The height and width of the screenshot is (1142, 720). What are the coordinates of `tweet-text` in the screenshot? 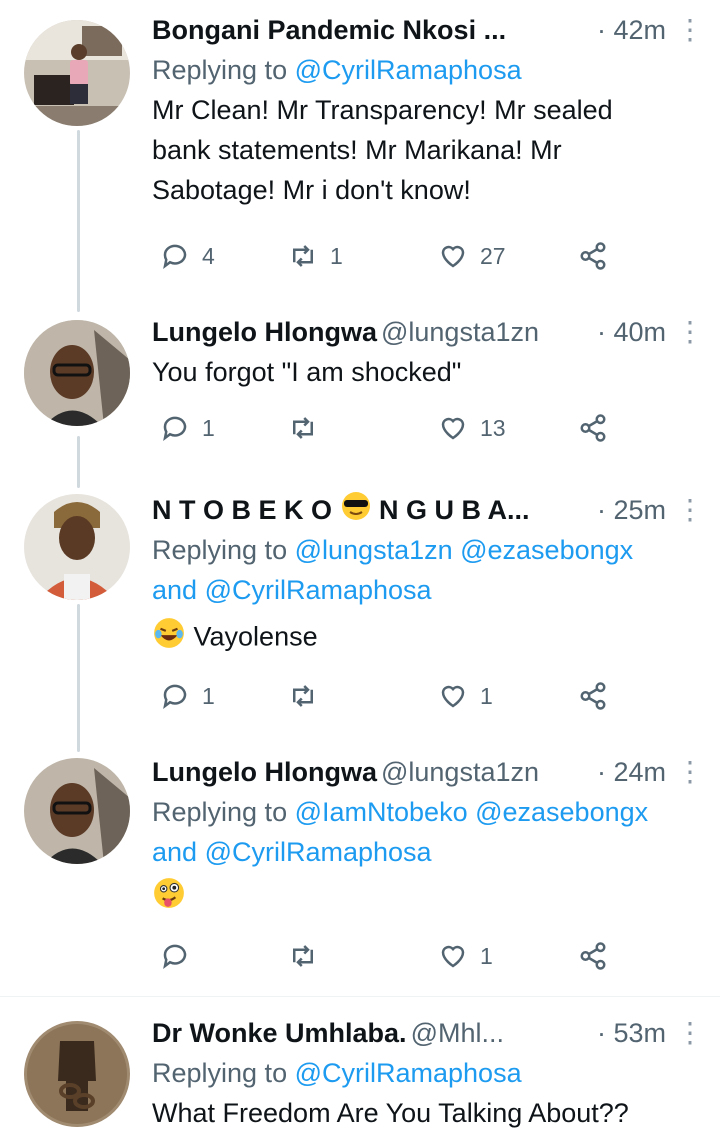 It's located at (427, 898).